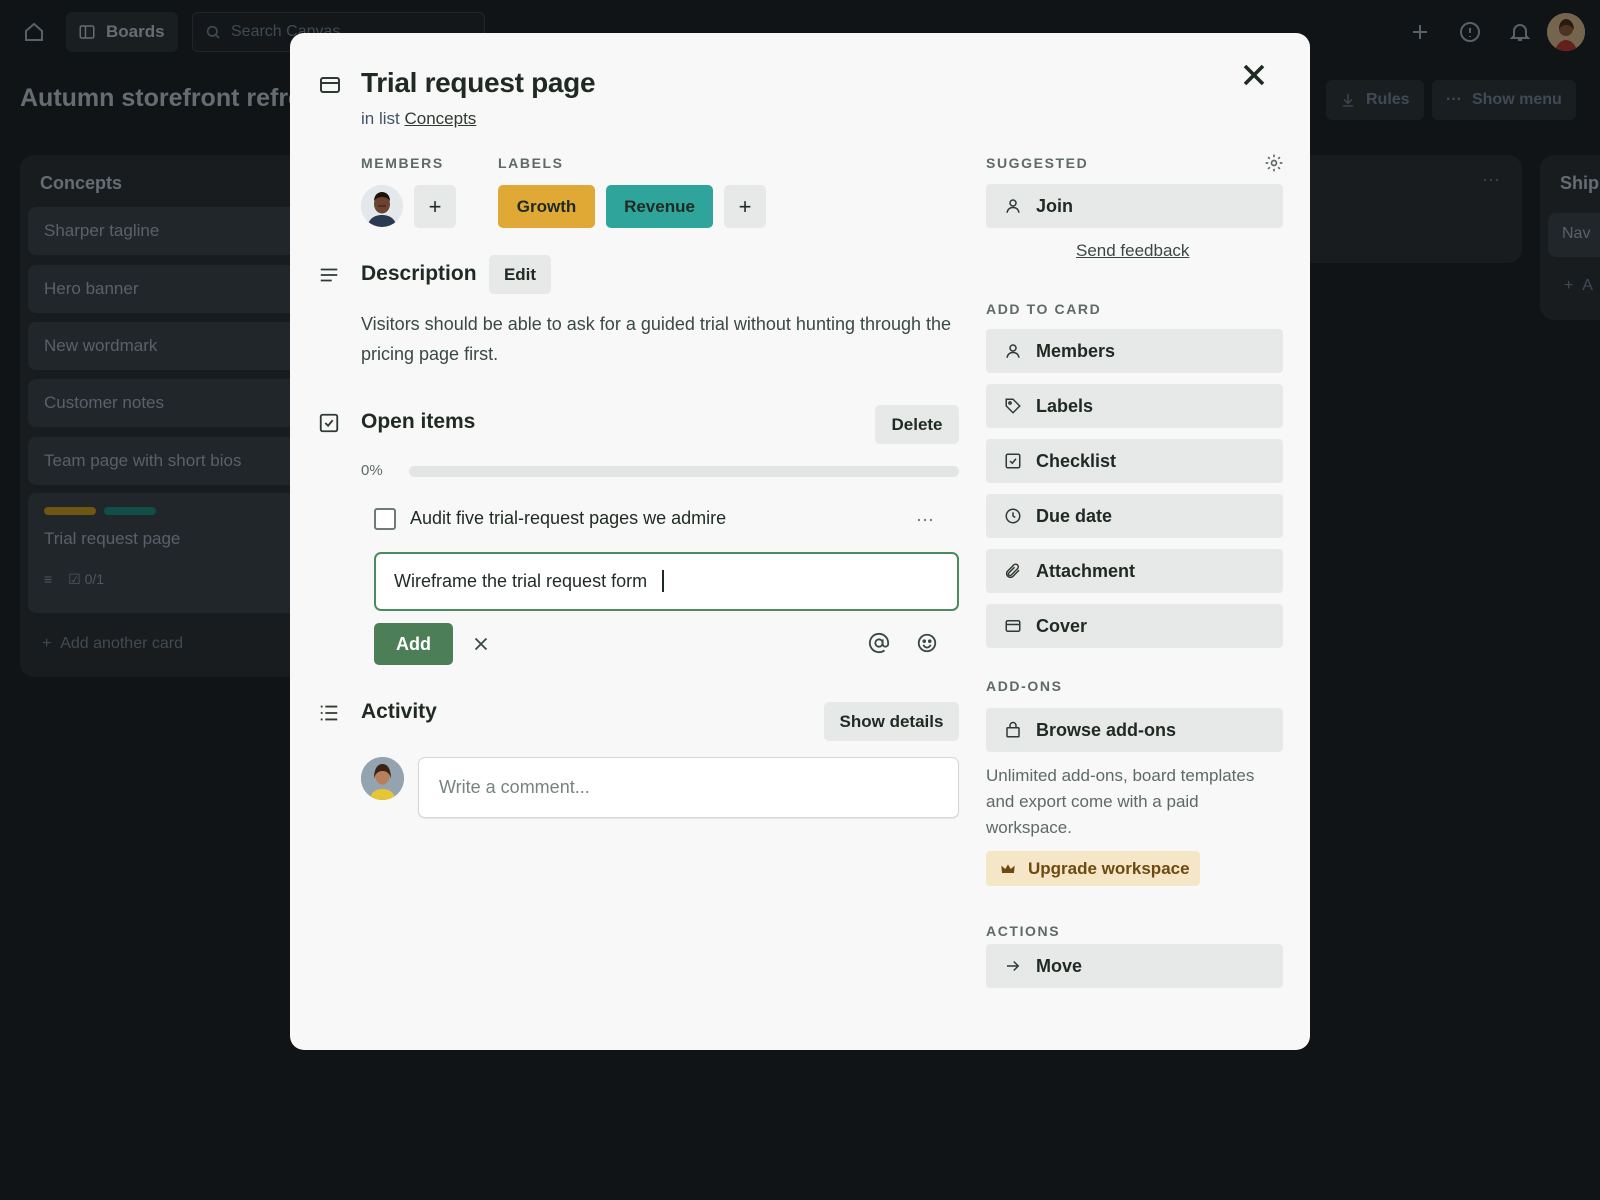  I want to click on in-list-prefix: in list, so click(380, 118).